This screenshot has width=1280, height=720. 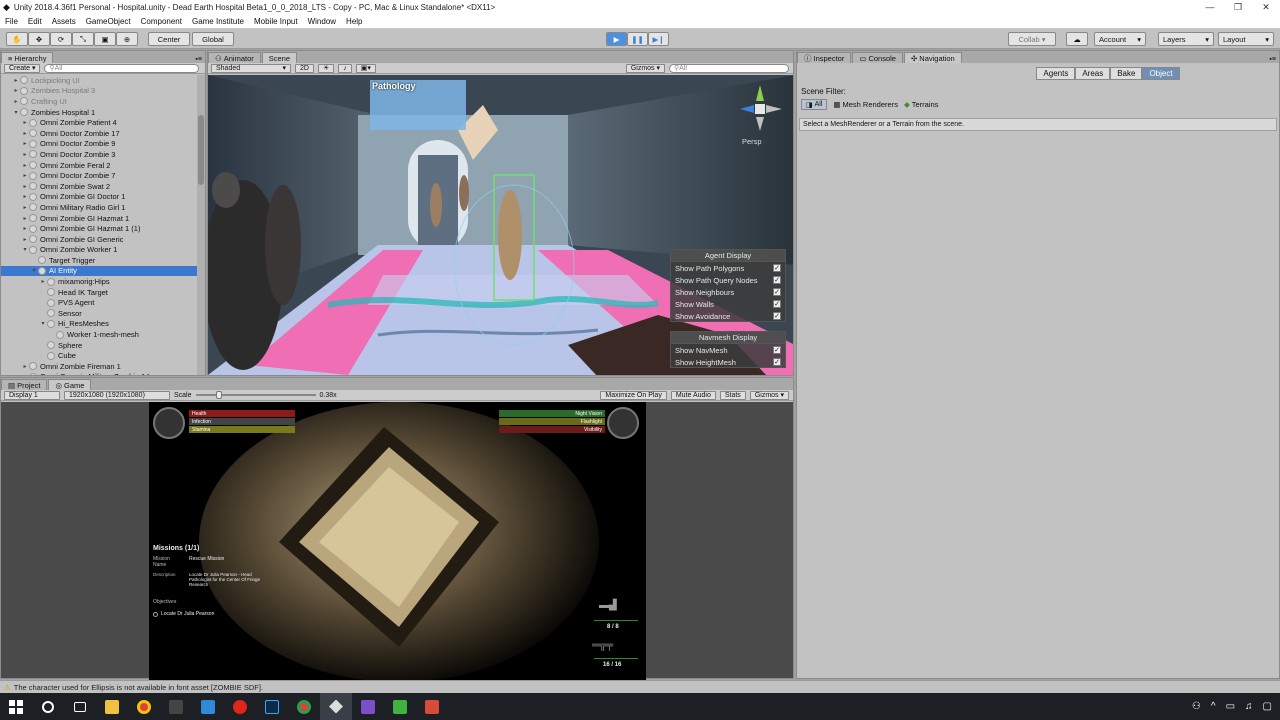 I want to click on pause-button: ❚❚, so click(x=637, y=39).